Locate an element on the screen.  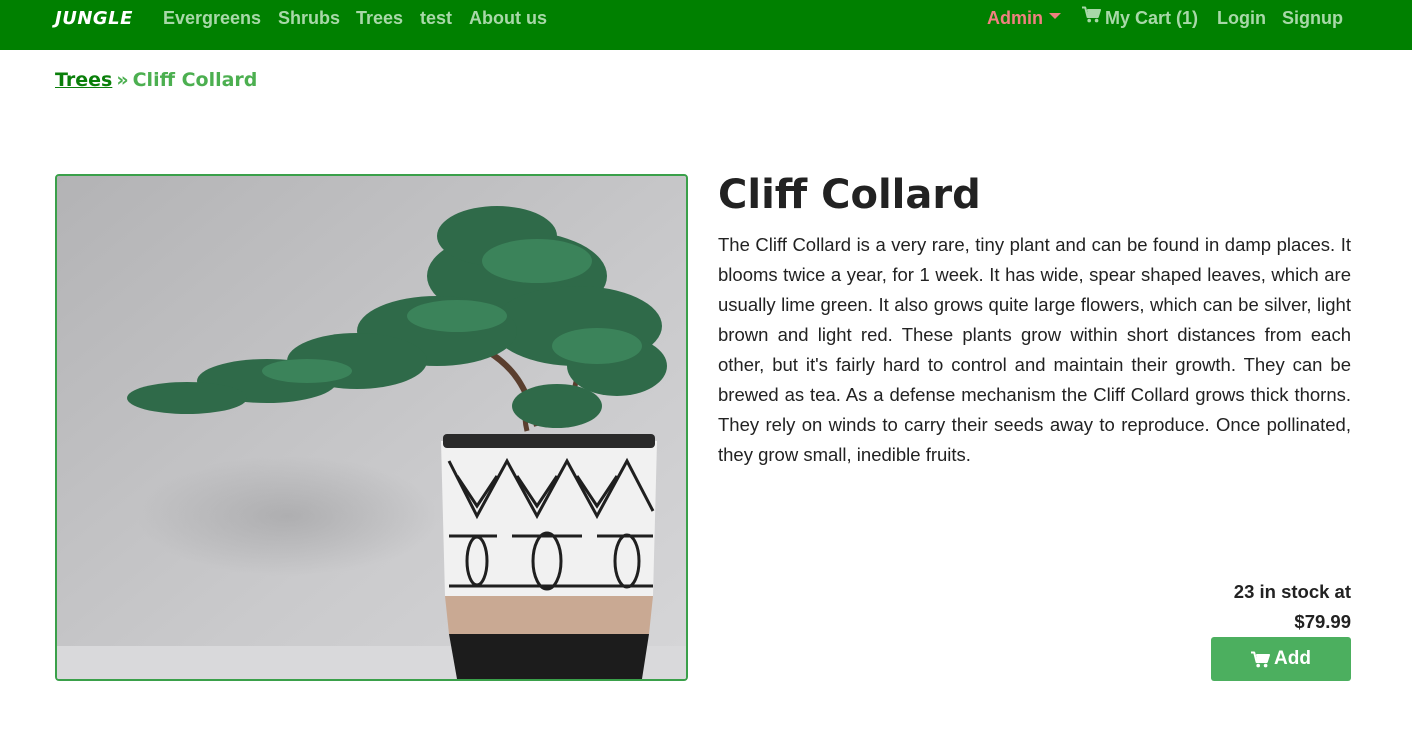
nav-link-about-us: About us is located at coordinates (508, 18).